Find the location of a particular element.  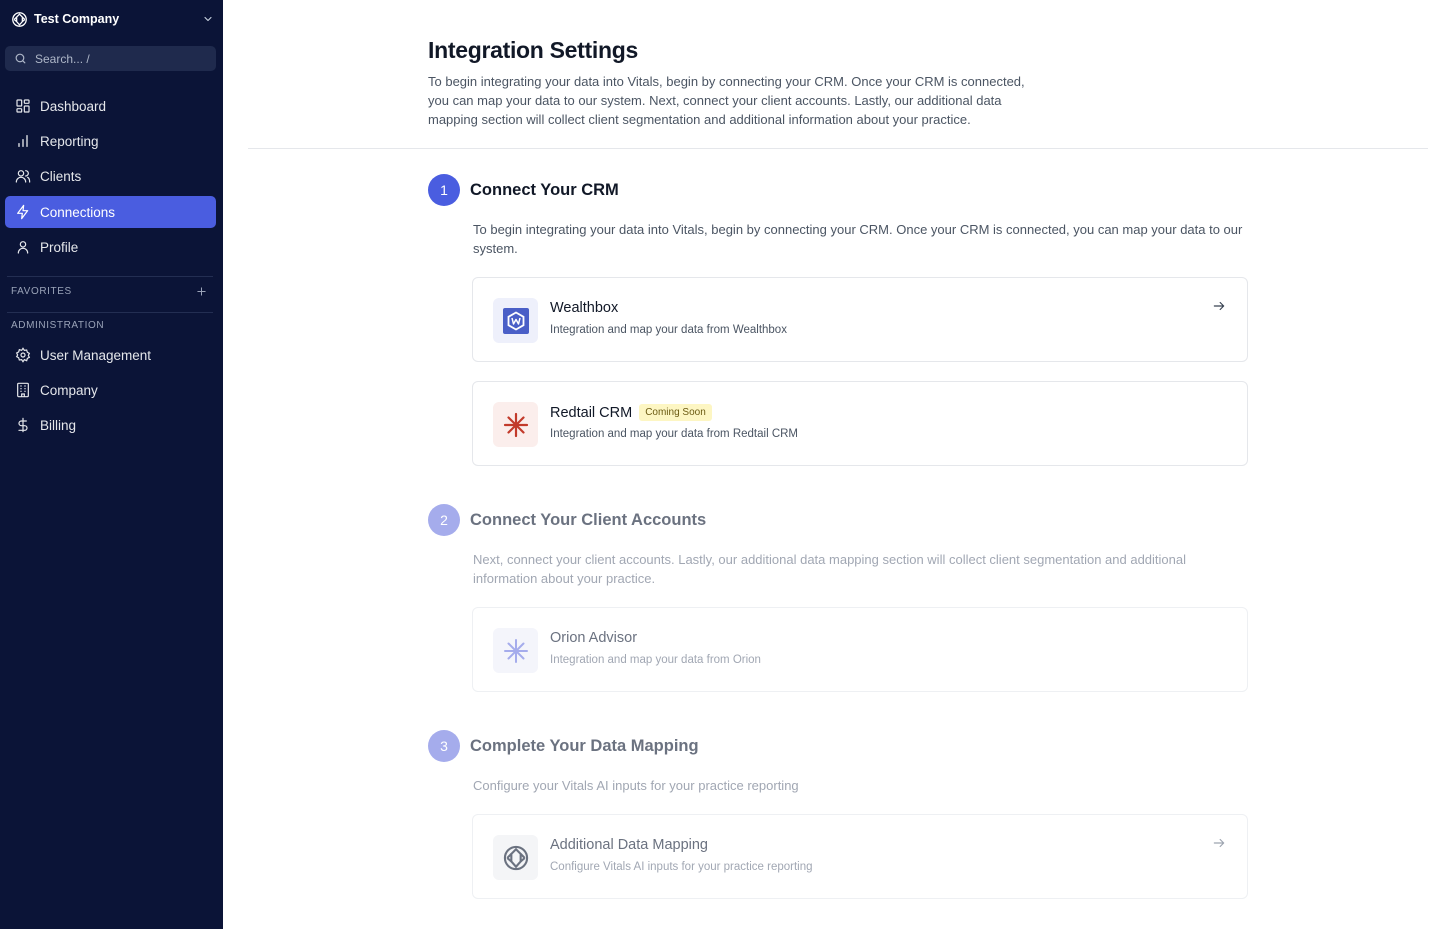

sidebar-item-label: Reporting is located at coordinates (69, 141).